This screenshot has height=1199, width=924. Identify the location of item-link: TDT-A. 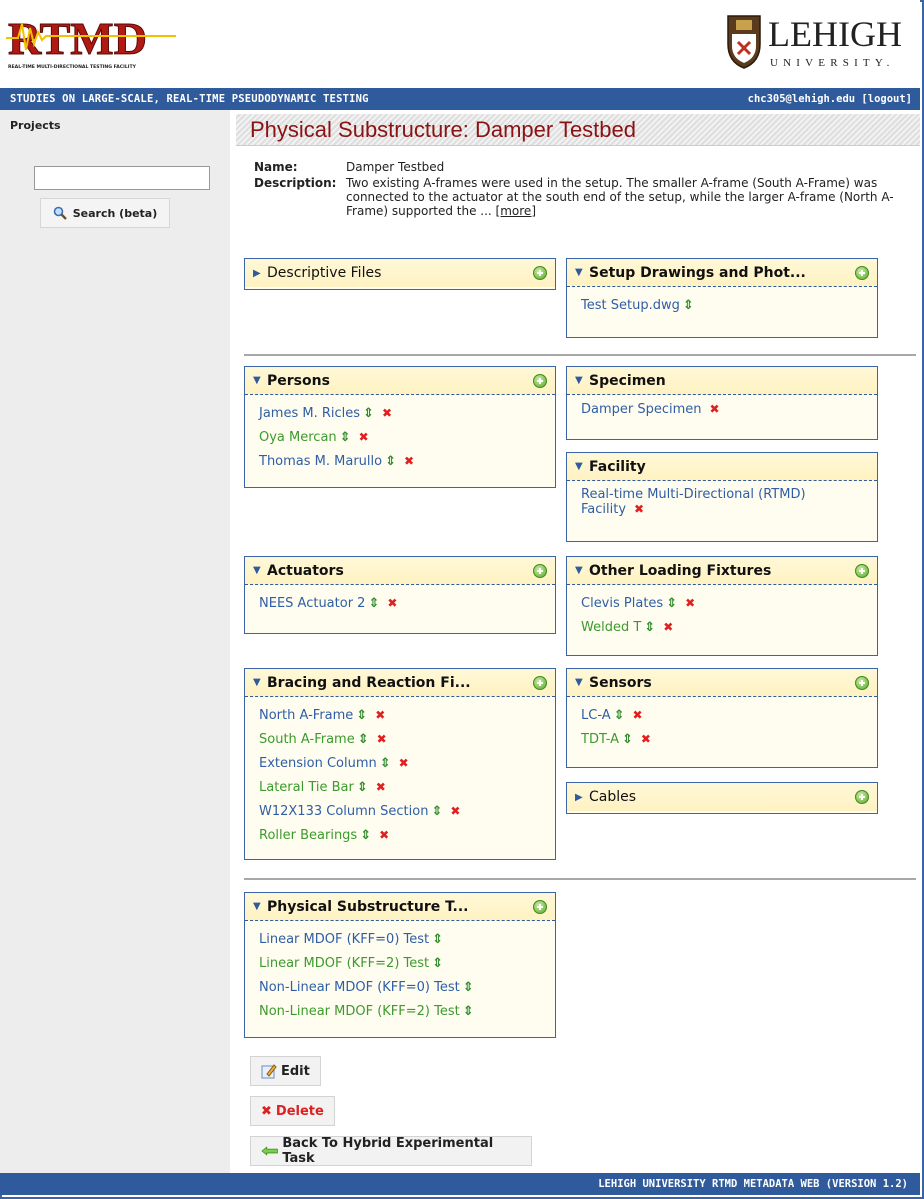
(600, 739).